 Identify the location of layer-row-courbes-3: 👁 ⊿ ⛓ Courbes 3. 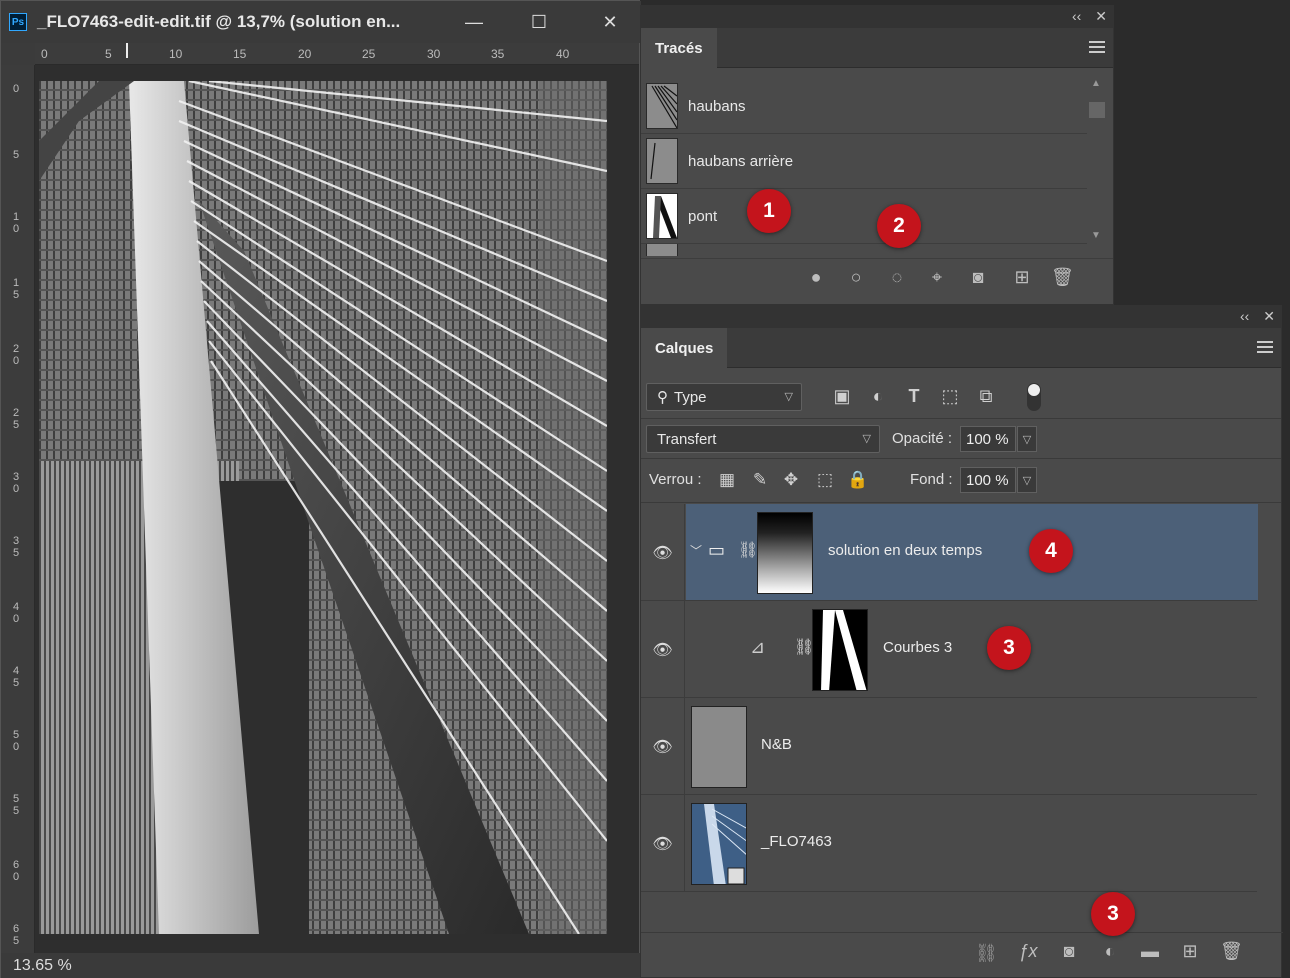
(949, 649).